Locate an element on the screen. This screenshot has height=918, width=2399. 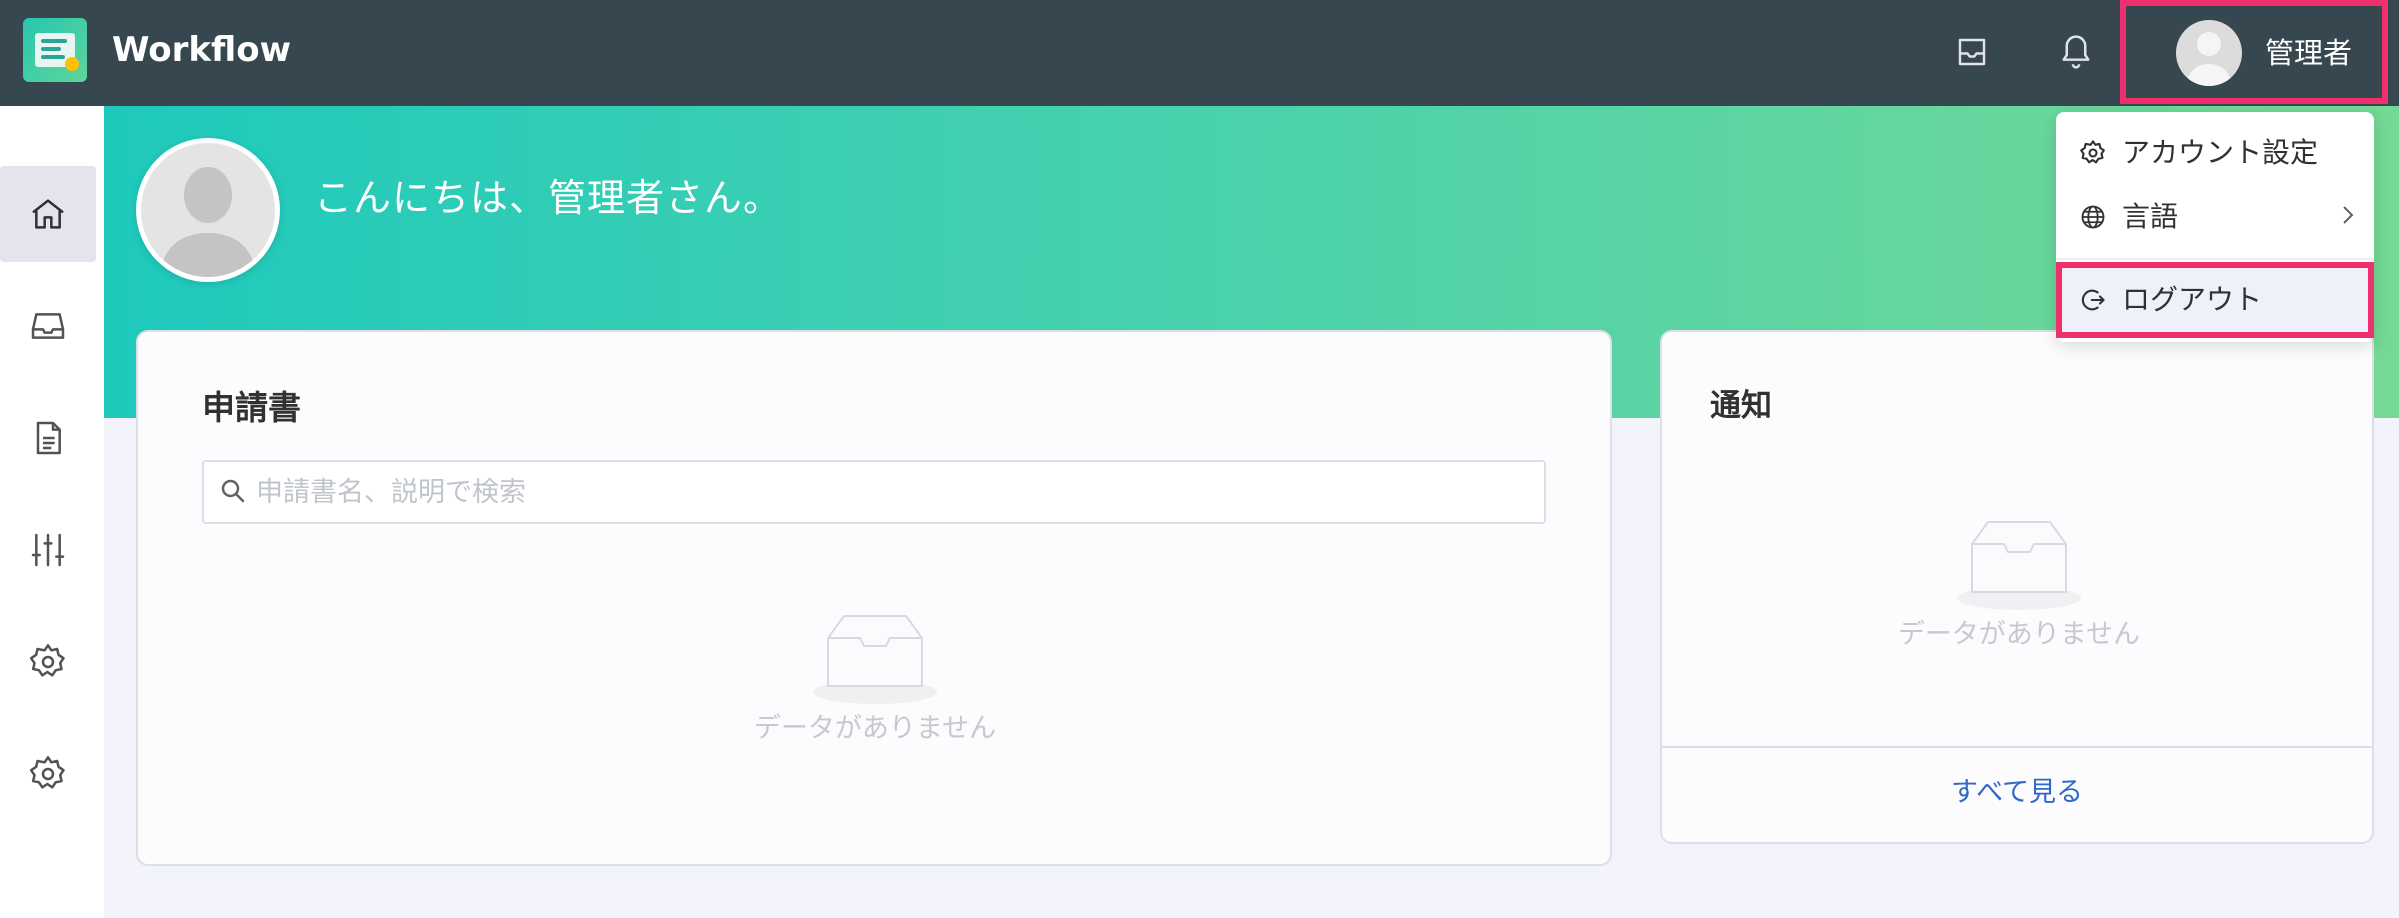
sidebar-item-settings-sliders is located at coordinates (48, 550).